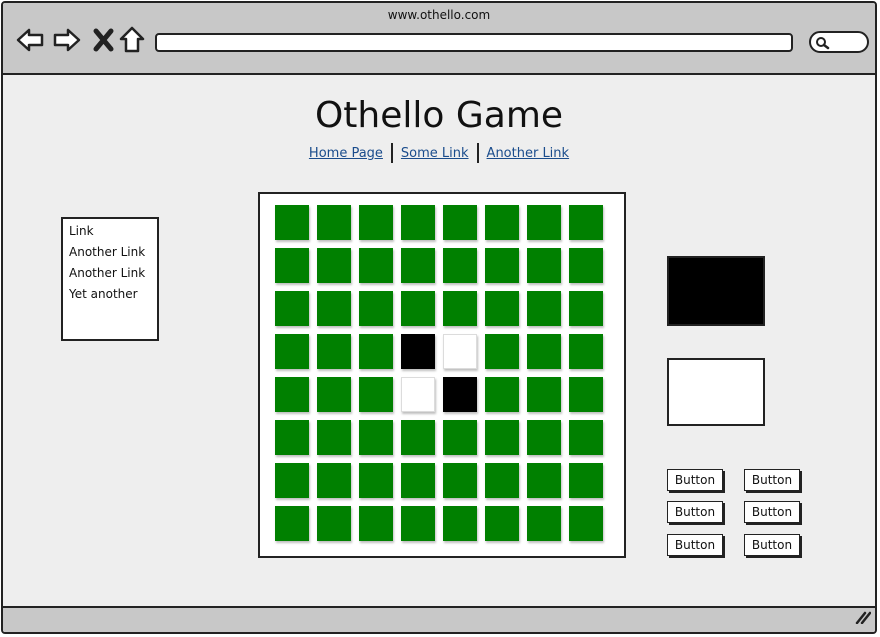 The width and height of the screenshot is (880, 637). Describe the element at coordinates (439, 619) in the screenshot. I see `status-bar` at that location.